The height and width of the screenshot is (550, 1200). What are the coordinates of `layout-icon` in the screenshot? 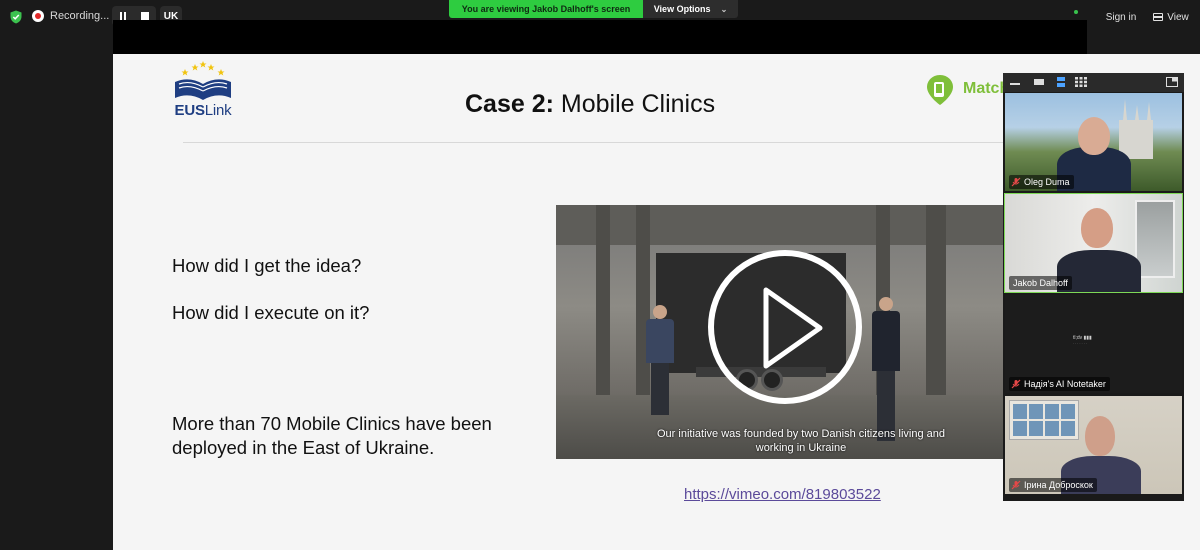 It's located at (1158, 17).